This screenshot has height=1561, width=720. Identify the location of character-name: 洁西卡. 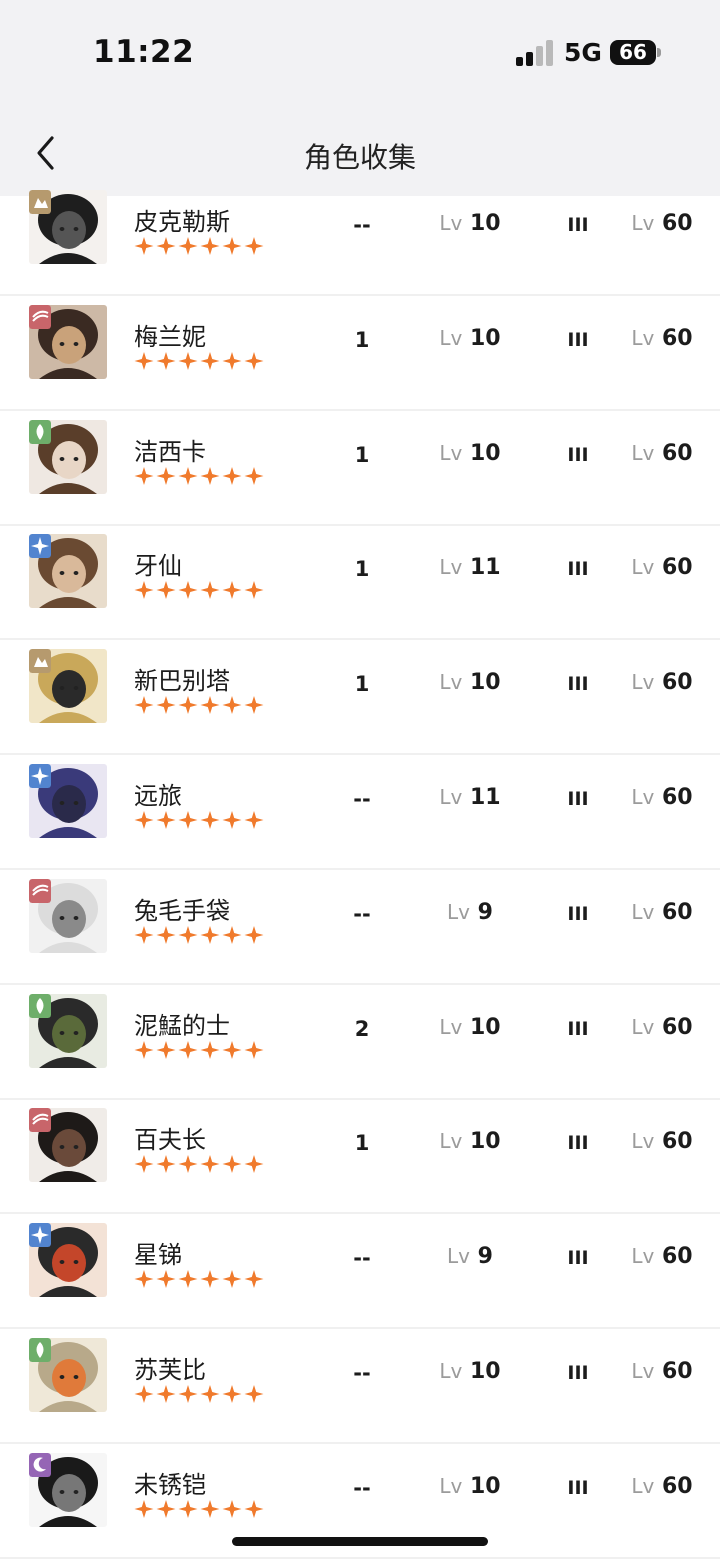
(170, 451).